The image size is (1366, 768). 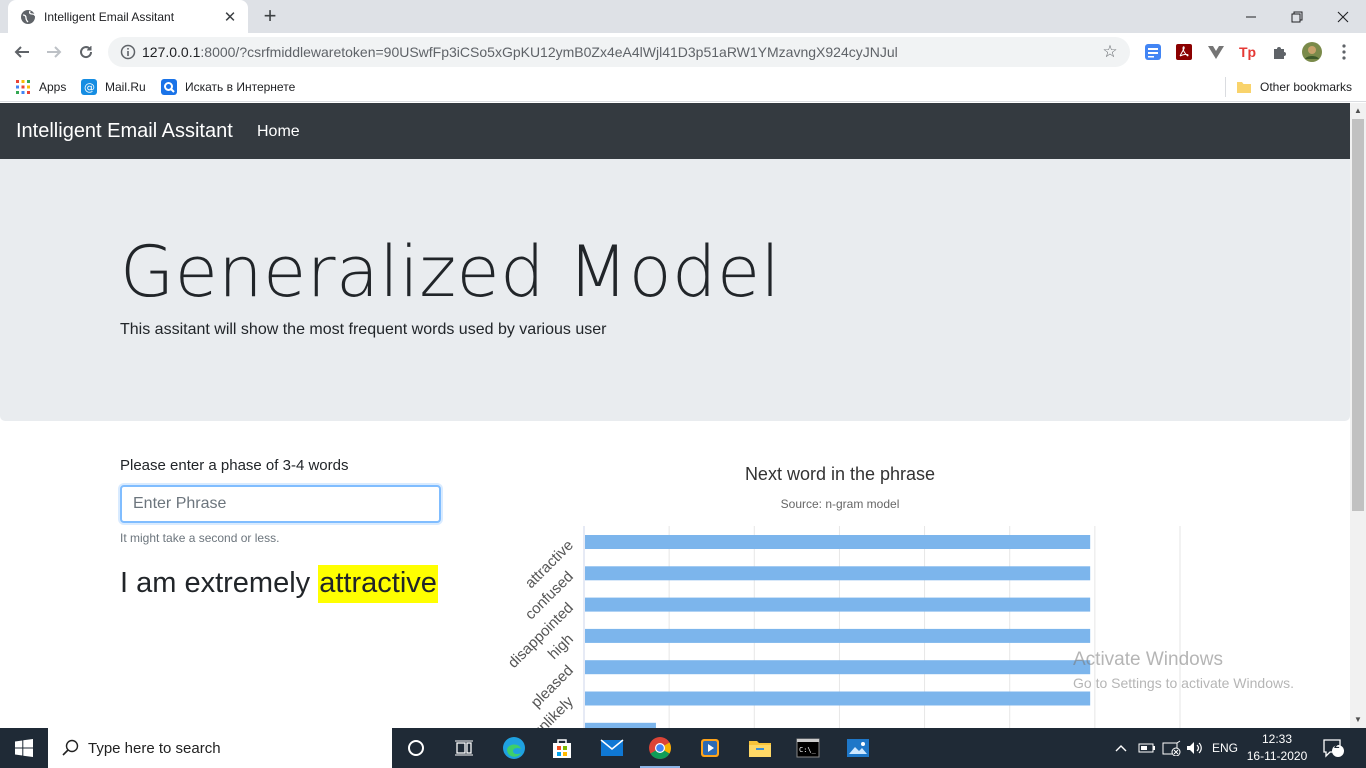 What do you see at coordinates (1251, 16) in the screenshot?
I see `minimize-icon` at bounding box center [1251, 16].